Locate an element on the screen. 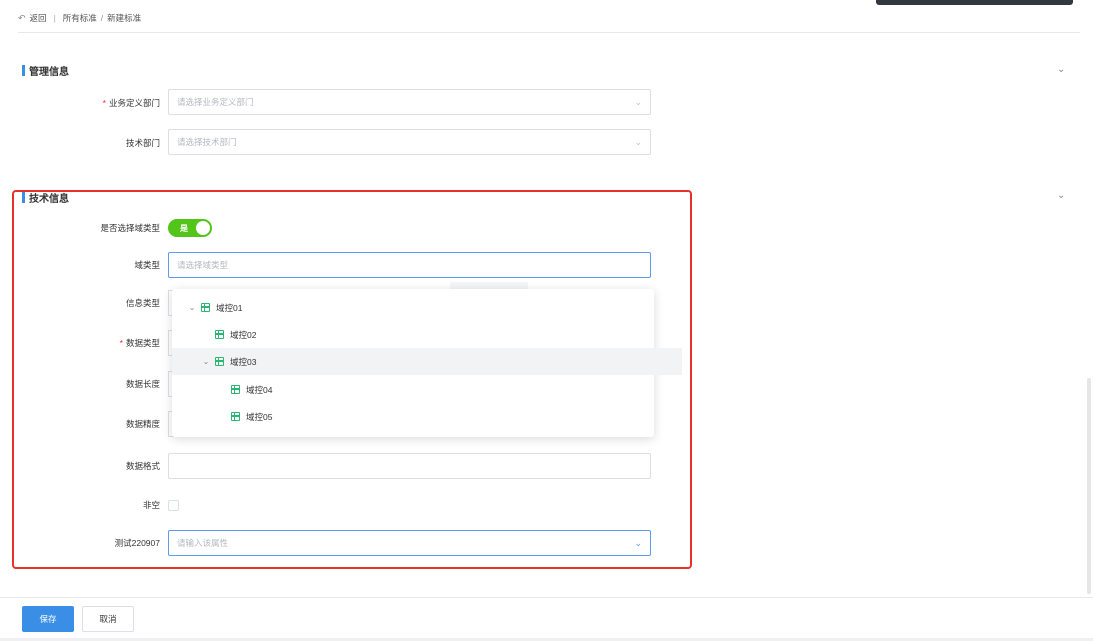  data-precision-label: 数据精度 is located at coordinates (142, 424).